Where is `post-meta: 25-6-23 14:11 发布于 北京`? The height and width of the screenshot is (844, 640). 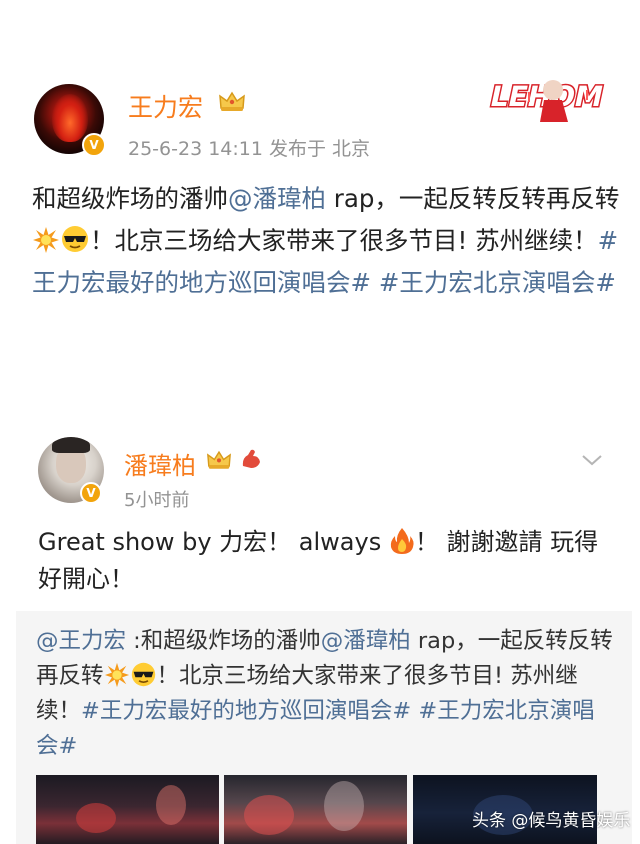
post-meta: 25-6-23 14:11 发布于 北京 is located at coordinates (249, 149).